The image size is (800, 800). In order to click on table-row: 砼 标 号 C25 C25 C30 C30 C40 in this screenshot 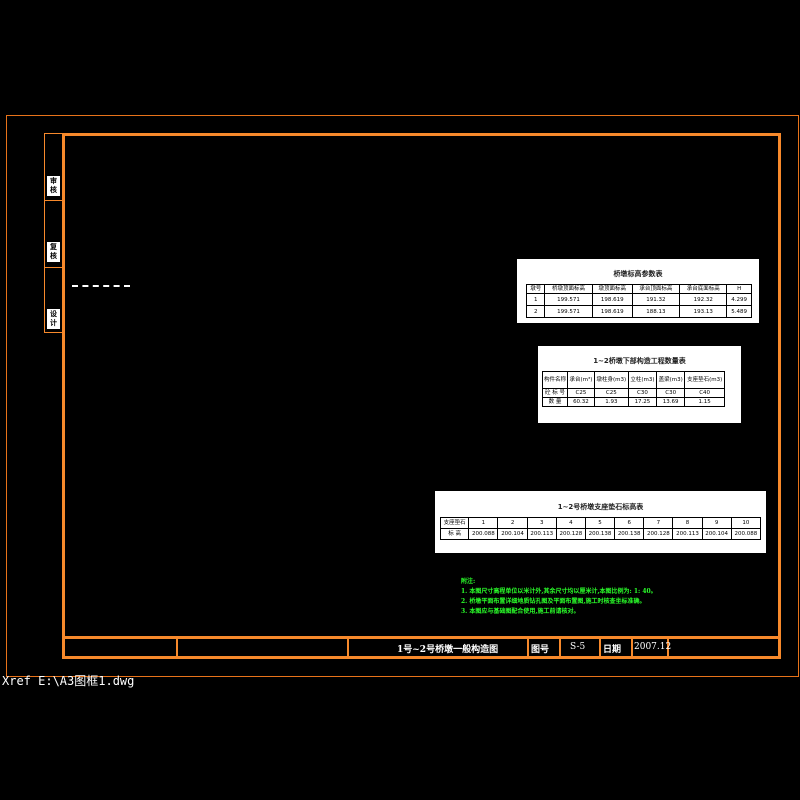, I will do `click(633, 393)`.